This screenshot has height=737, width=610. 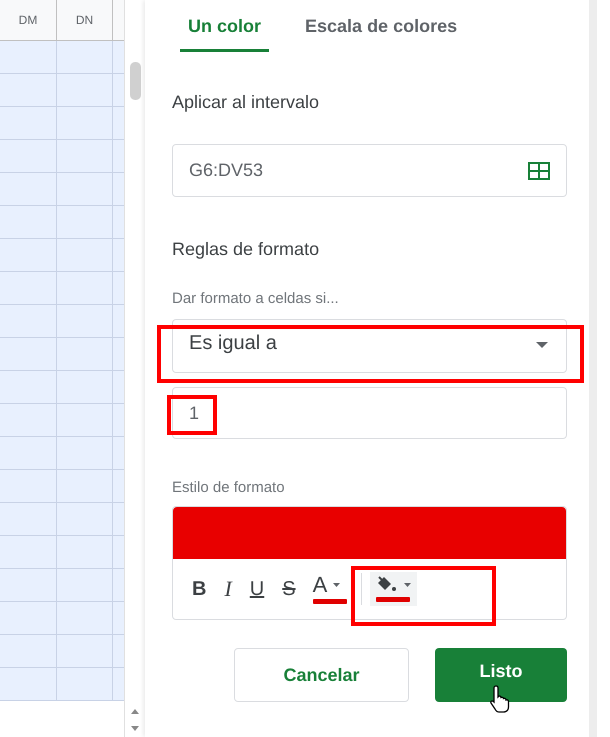 I want to click on range-value: G6:DV53, so click(x=226, y=170).